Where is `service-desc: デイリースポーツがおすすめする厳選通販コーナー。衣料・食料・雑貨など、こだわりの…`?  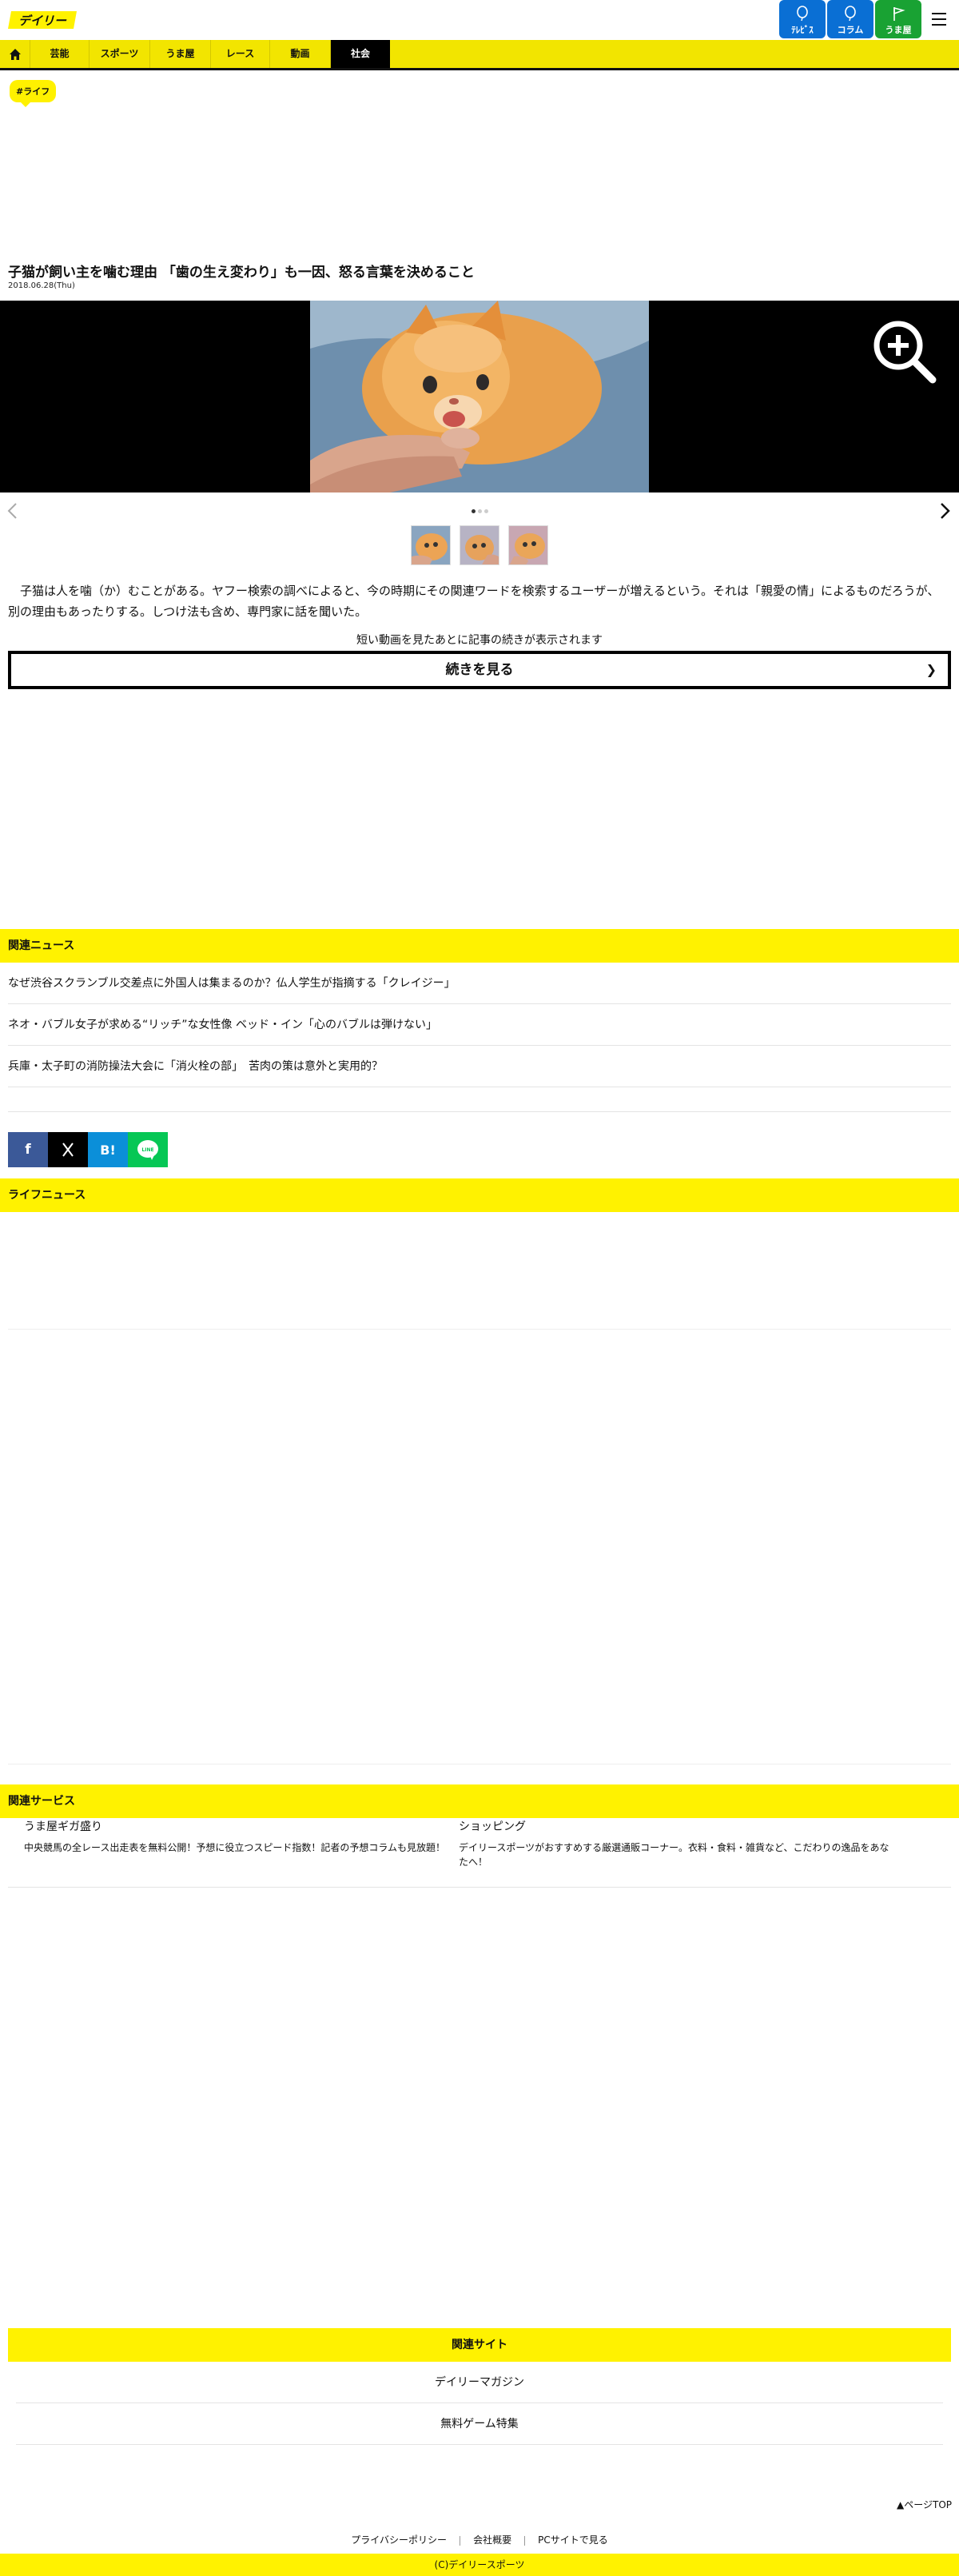 service-desc: デイリースポーツがおすすめする厳選通販コーナー。衣料・食料・雑貨など、こだわりの… is located at coordinates (674, 1855).